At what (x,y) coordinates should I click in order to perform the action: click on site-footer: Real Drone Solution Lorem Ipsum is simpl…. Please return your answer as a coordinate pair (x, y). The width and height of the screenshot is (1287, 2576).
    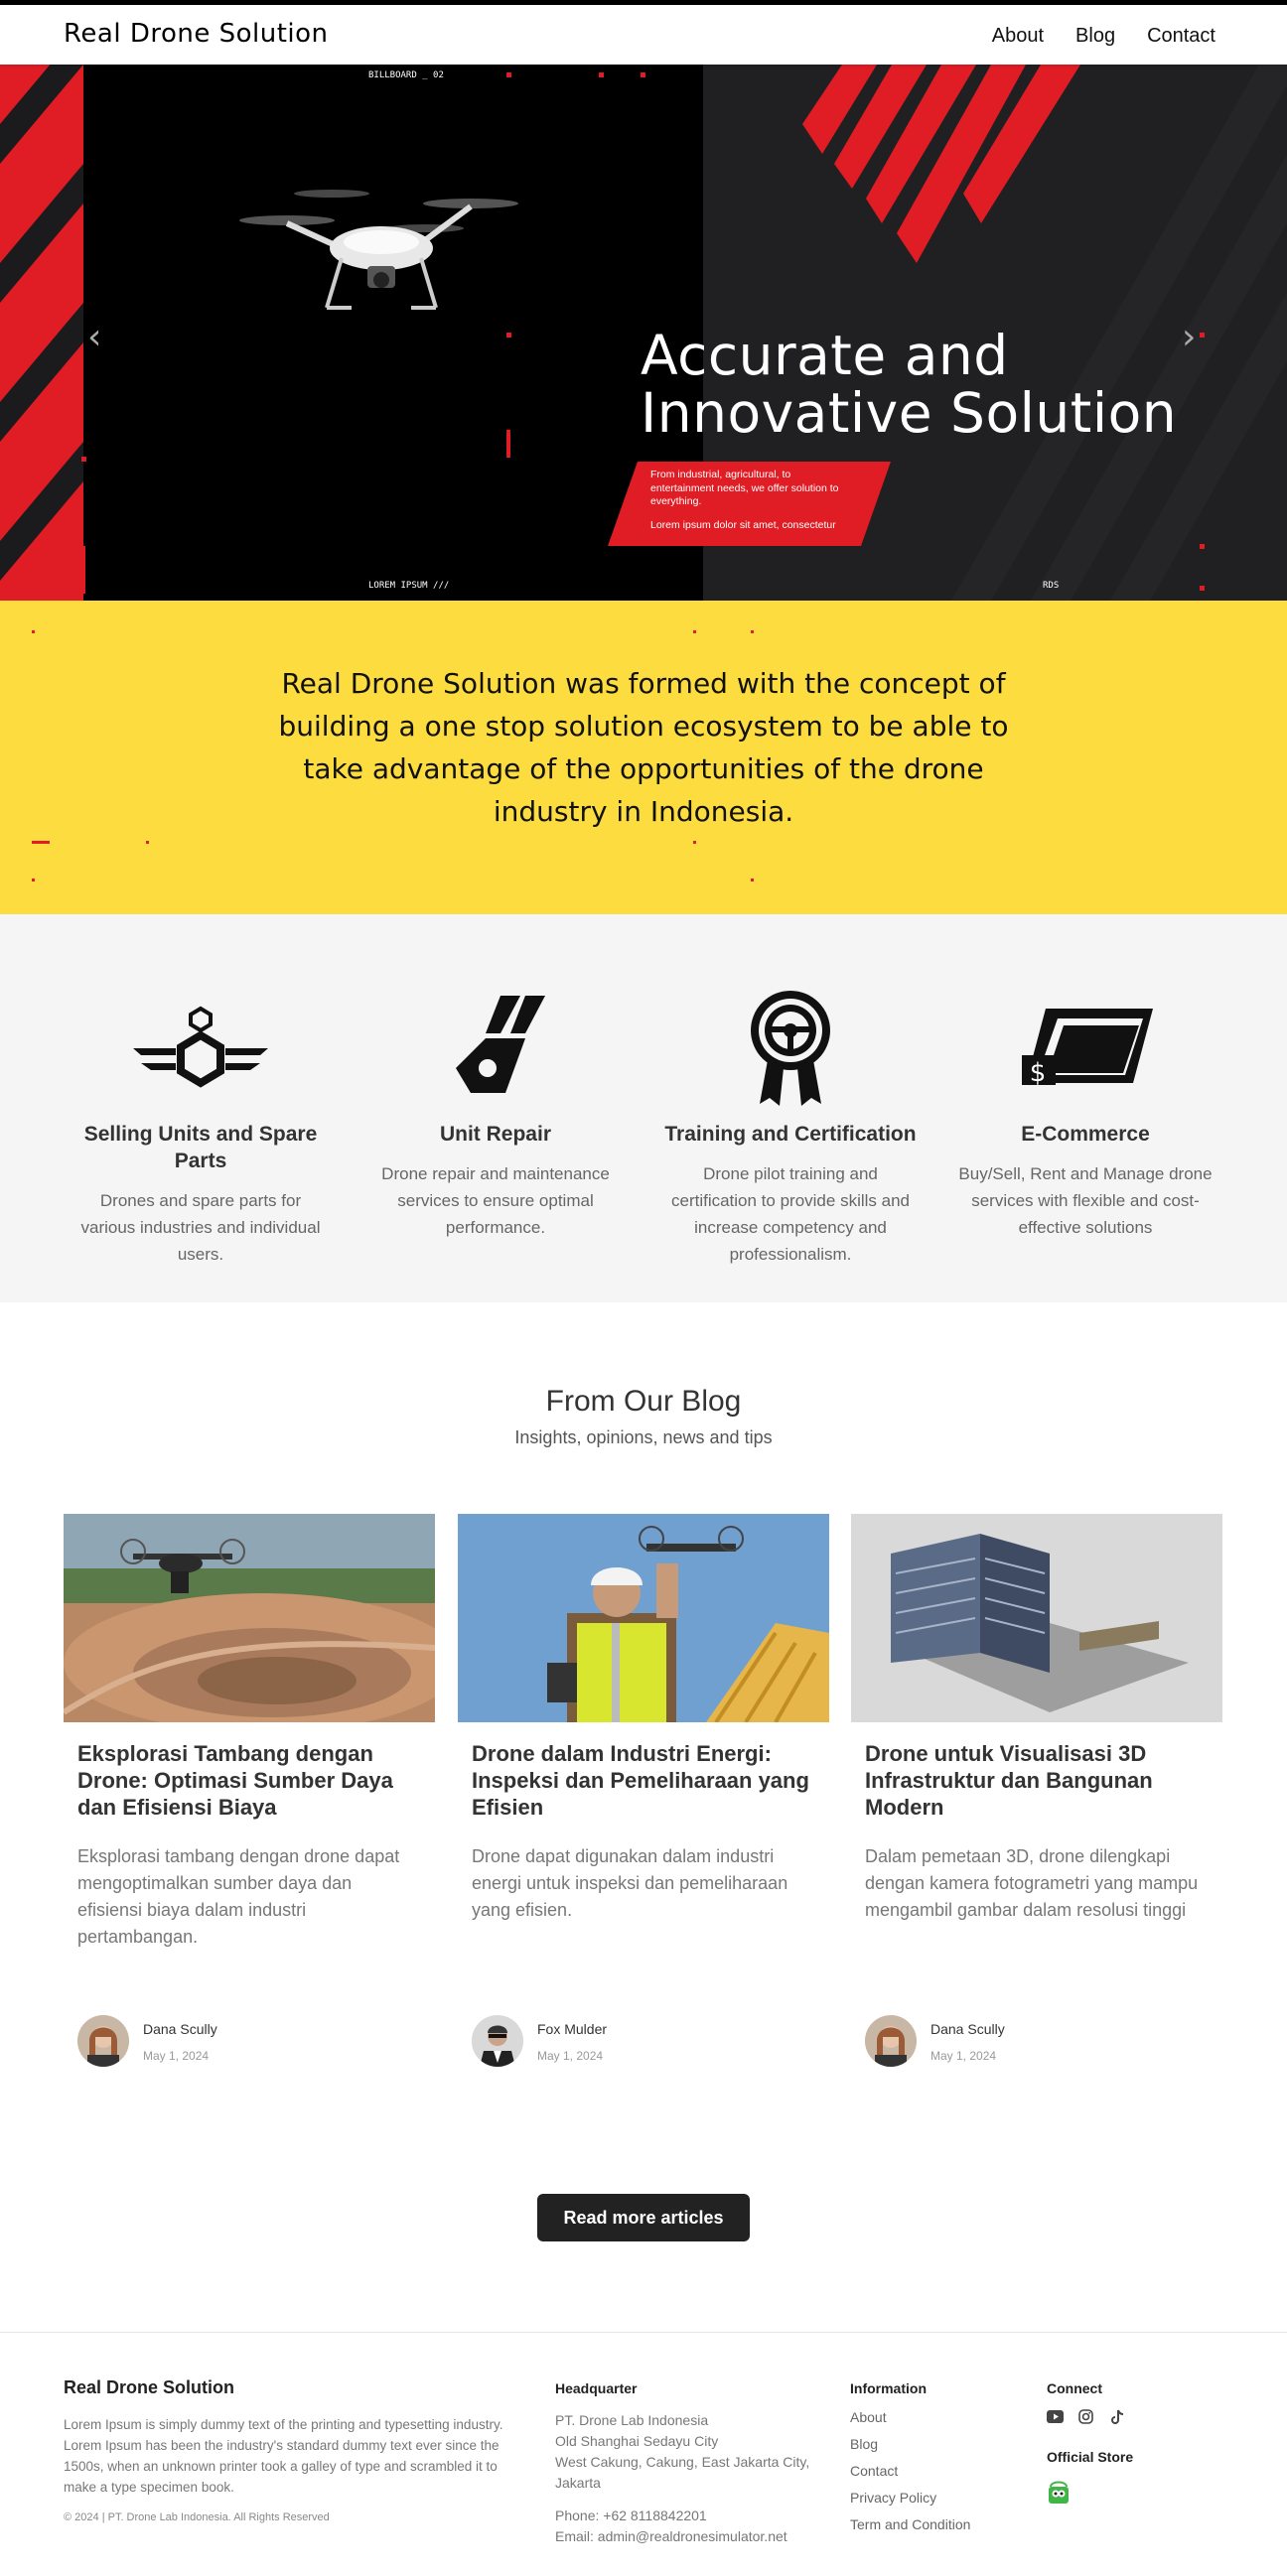
    Looking at the image, I should click on (644, 2454).